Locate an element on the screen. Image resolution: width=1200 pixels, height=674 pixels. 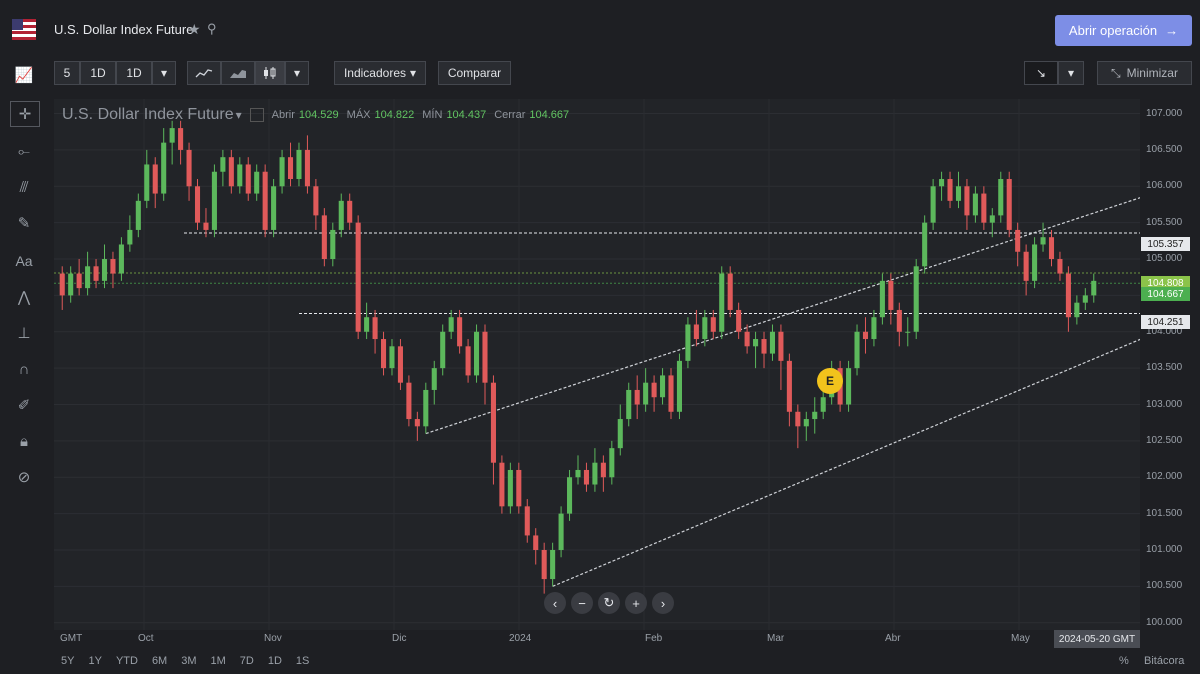
area-chart-button is located at coordinates (238, 73).